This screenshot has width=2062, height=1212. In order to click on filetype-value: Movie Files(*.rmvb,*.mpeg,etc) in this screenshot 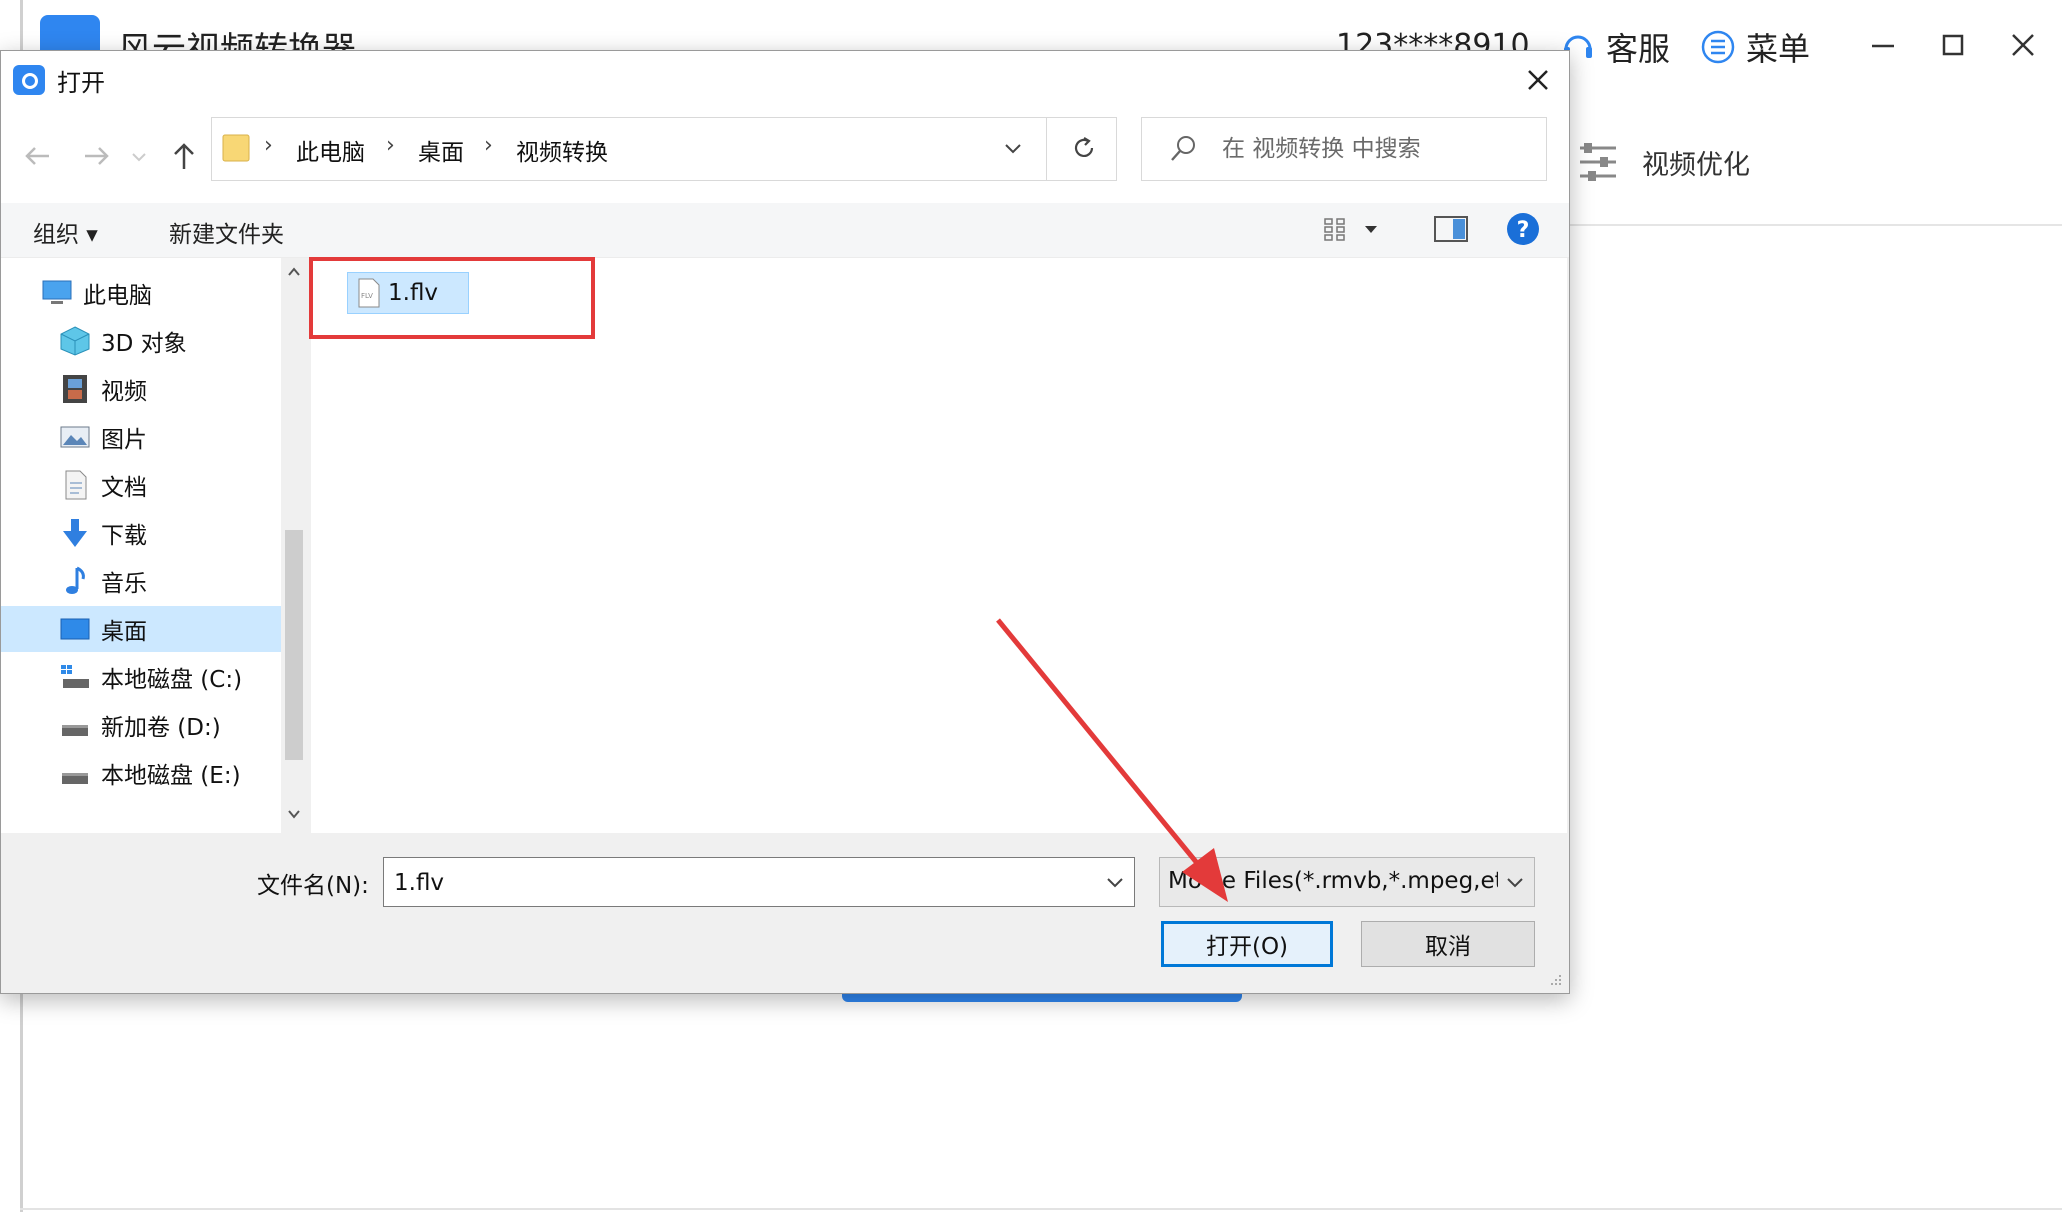, I will do `click(1333, 881)`.